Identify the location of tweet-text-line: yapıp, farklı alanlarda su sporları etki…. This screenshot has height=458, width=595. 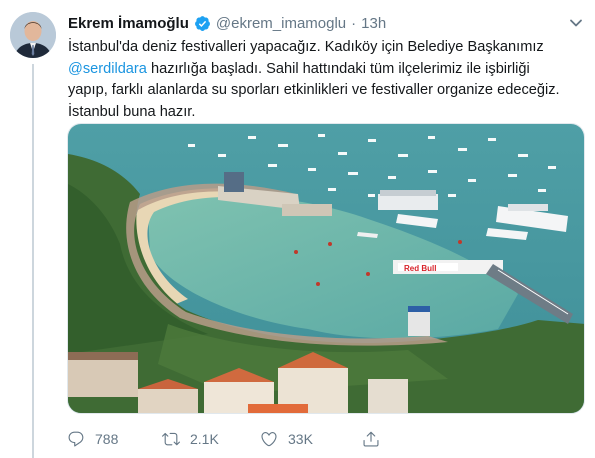
(314, 90).